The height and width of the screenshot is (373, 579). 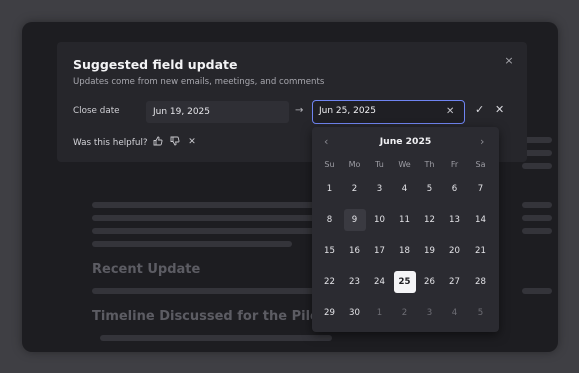 I want to click on clear-date-icon: ✕, so click(x=450, y=111).